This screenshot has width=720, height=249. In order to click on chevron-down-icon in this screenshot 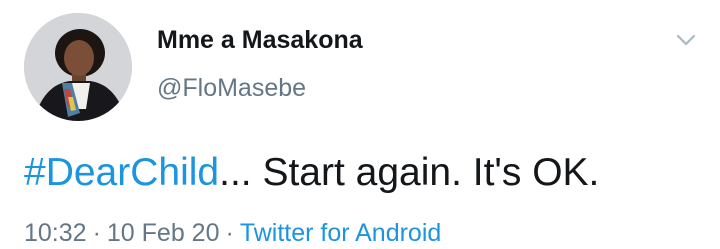, I will do `click(686, 40)`.